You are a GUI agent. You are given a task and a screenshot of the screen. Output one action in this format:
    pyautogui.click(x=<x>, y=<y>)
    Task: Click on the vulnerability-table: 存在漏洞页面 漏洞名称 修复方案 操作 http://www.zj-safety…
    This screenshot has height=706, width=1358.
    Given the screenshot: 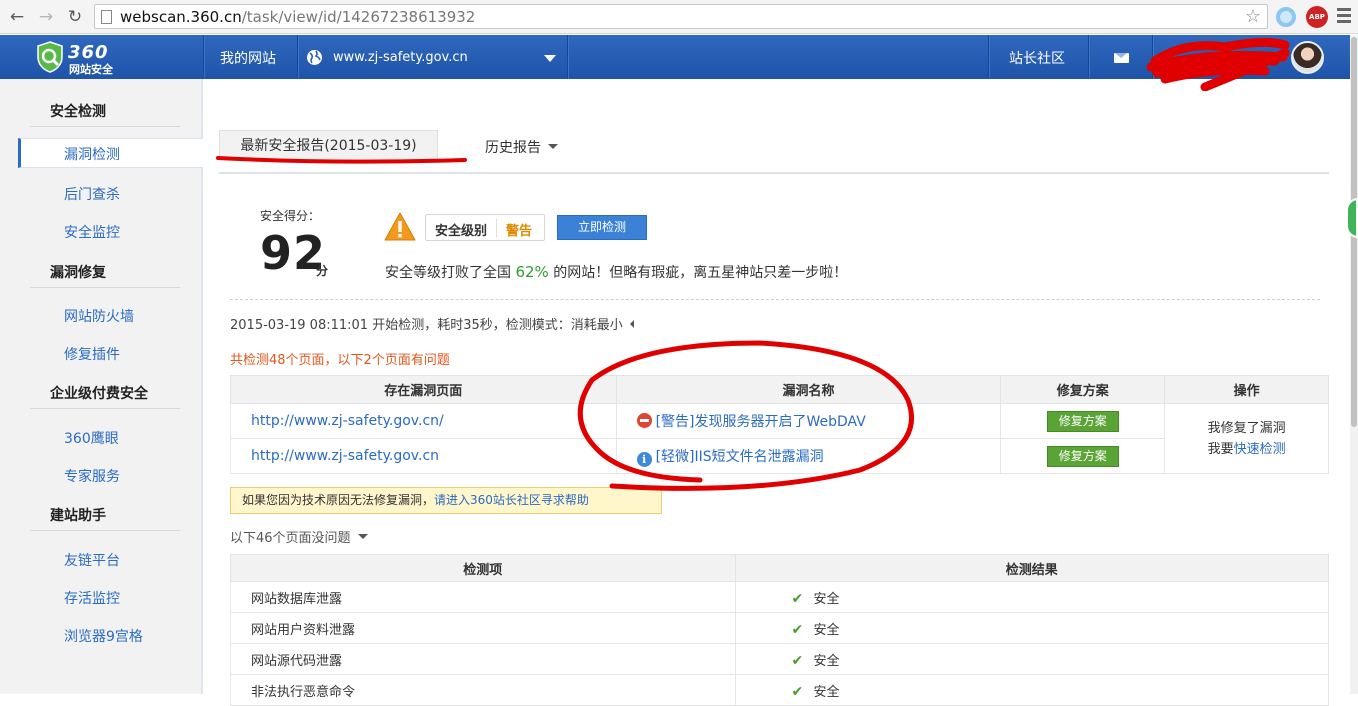 What is the action you would take?
    pyautogui.click(x=779, y=424)
    